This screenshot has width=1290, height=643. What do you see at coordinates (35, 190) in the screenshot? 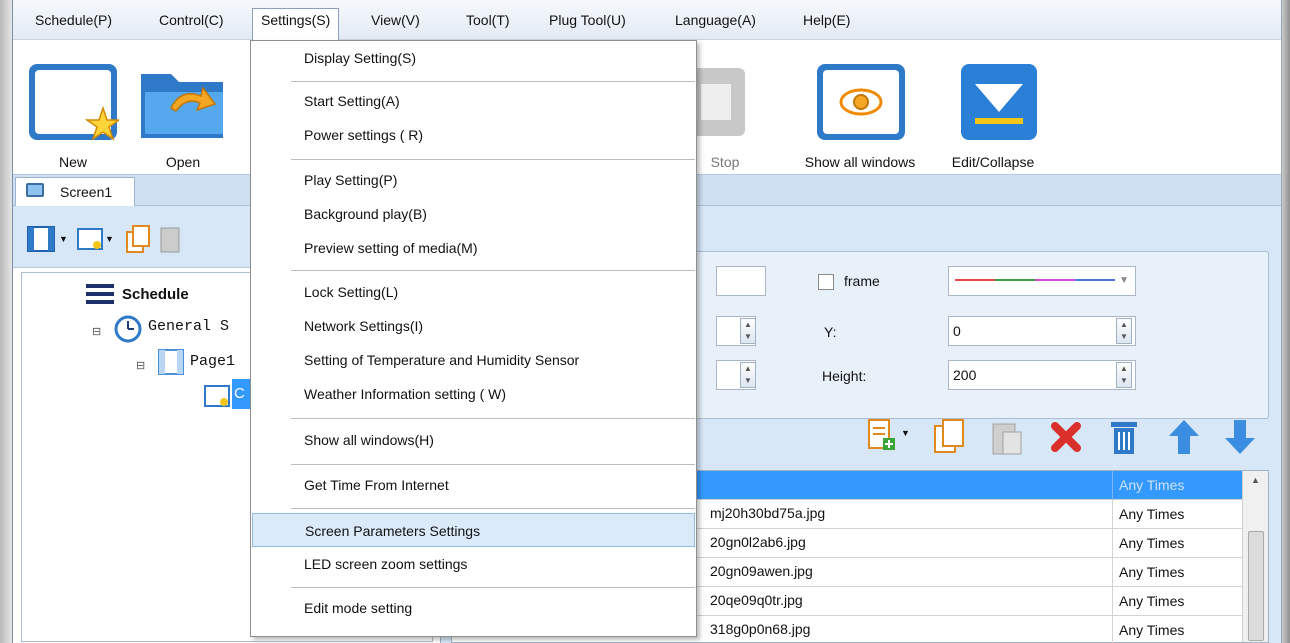
I see `monitor-icon` at bounding box center [35, 190].